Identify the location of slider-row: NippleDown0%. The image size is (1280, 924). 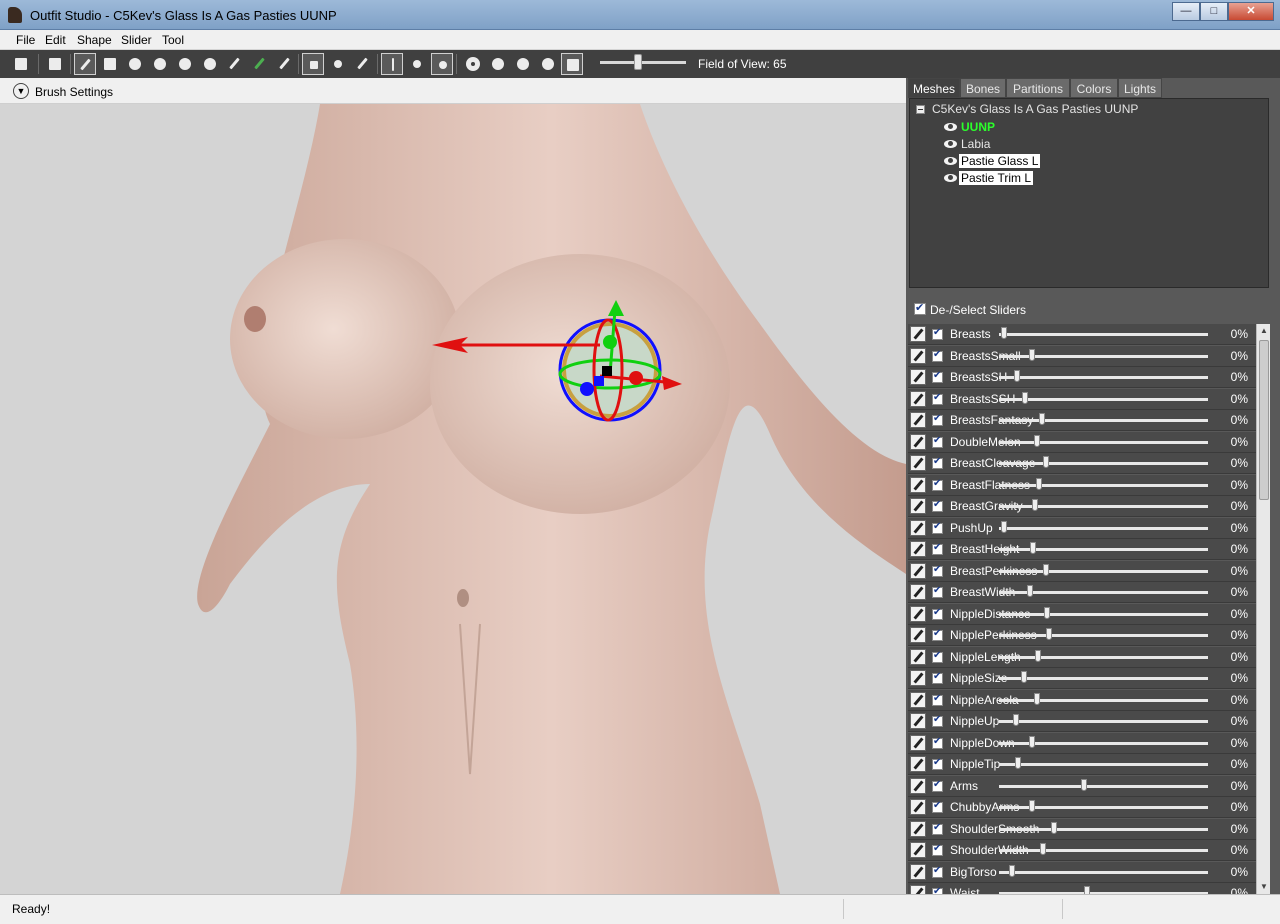
(1082, 743).